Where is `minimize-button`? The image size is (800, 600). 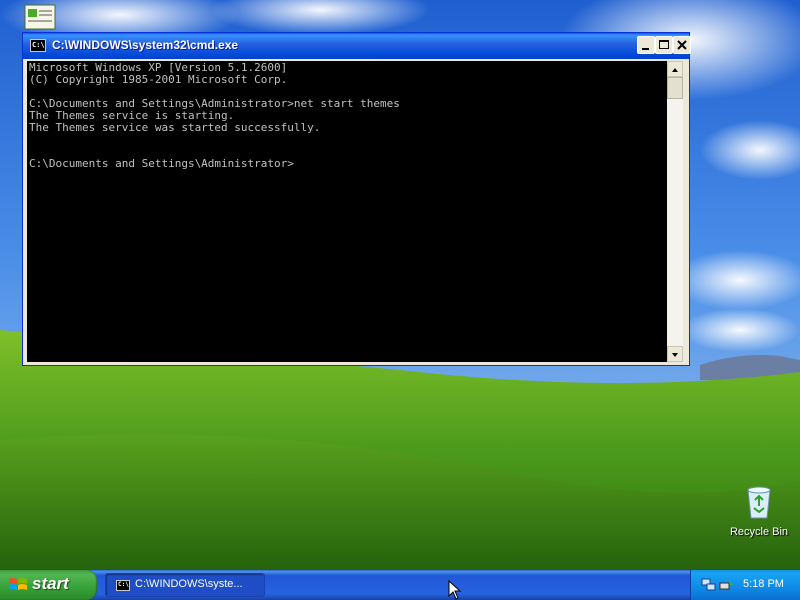 minimize-button is located at coordinates (646, 45).